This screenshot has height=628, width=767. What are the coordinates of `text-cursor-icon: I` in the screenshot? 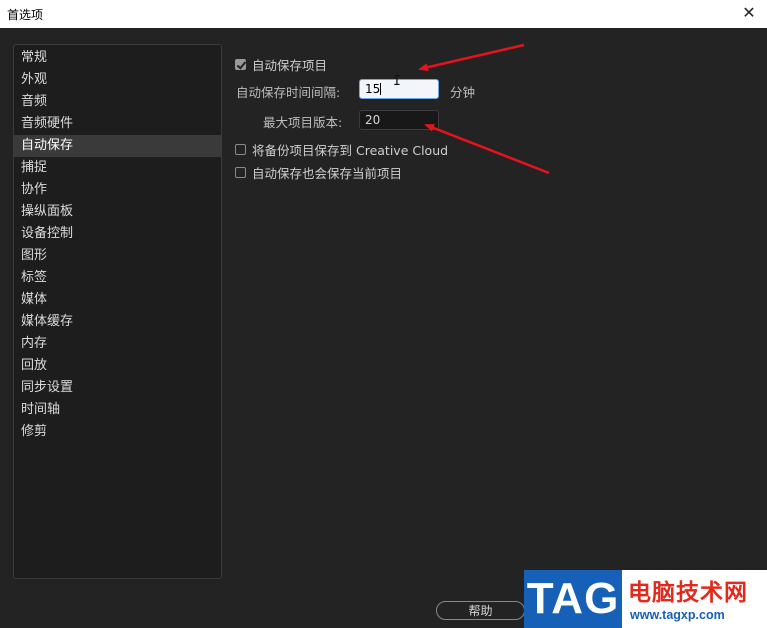 It's located at (397, 81).